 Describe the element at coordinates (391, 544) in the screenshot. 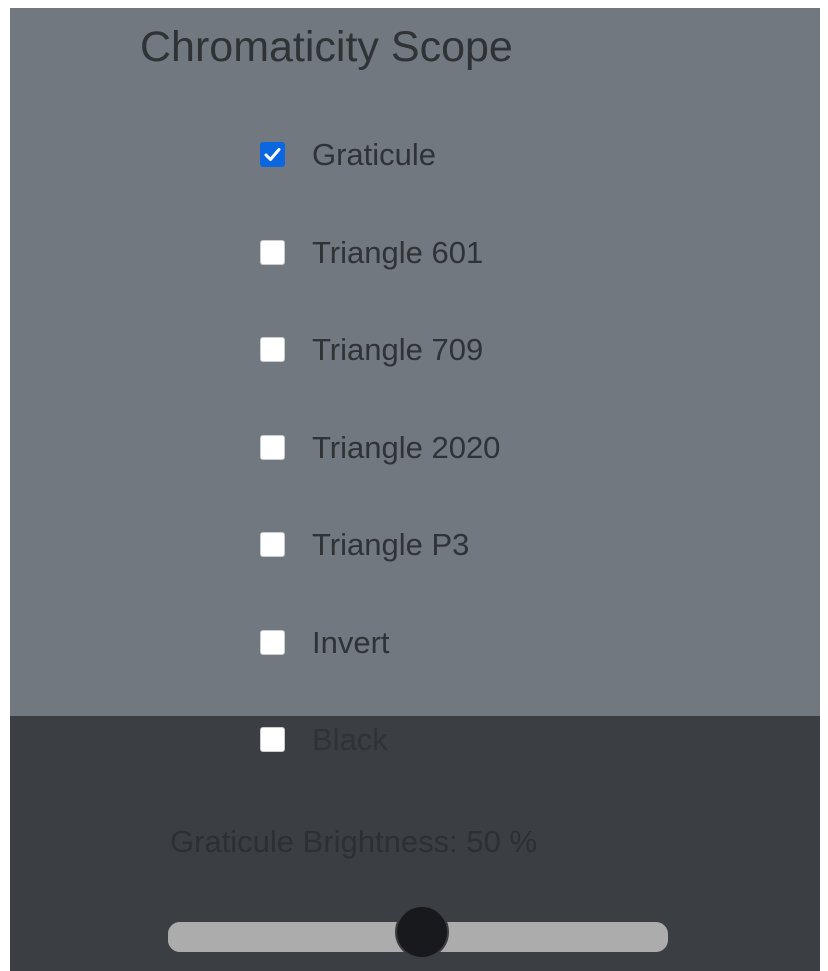

I see `triangle-p3-label: Triangle P3` at that location.